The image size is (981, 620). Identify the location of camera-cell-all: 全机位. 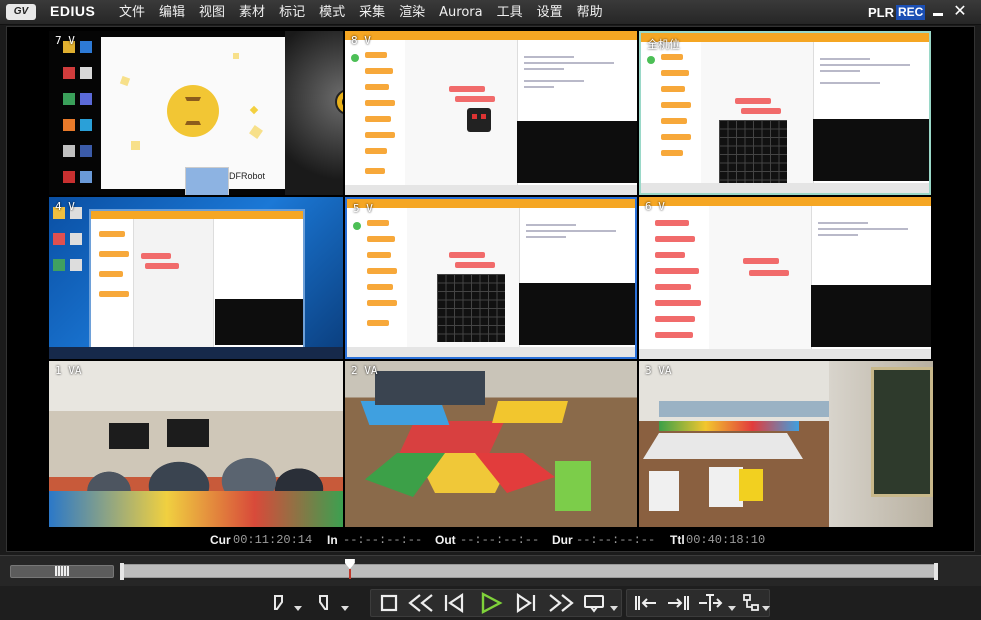
(785, 113).